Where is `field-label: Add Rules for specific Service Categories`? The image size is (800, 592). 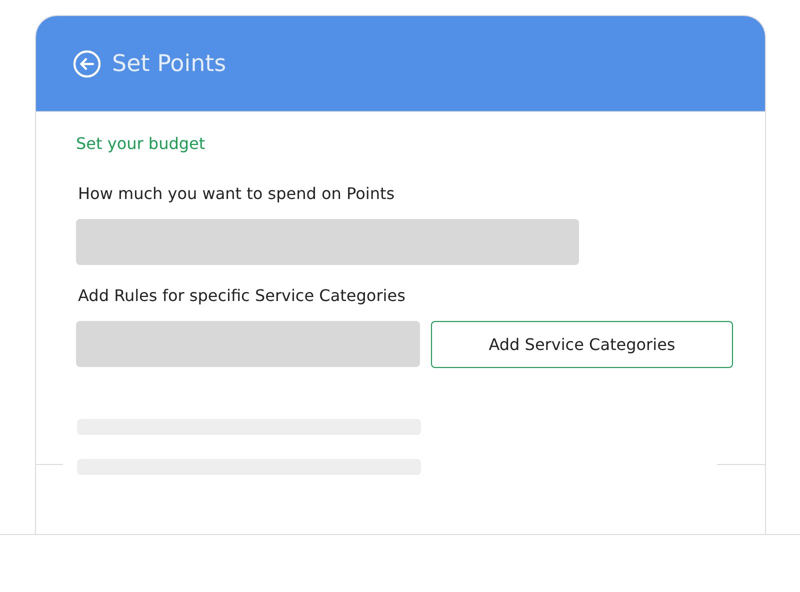 field-label: Add Rules for specific Service Categories is located at coordinates (242, 295).